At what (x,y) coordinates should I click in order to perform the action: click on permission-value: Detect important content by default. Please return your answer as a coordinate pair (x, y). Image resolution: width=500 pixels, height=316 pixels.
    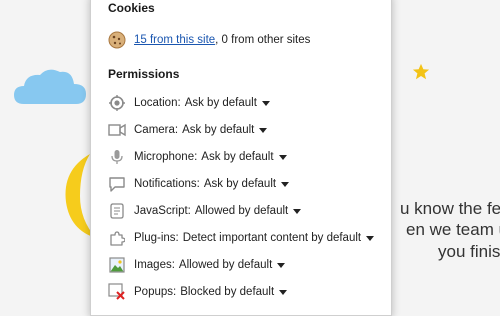
    Looking at the image, I should click on (272, 238).